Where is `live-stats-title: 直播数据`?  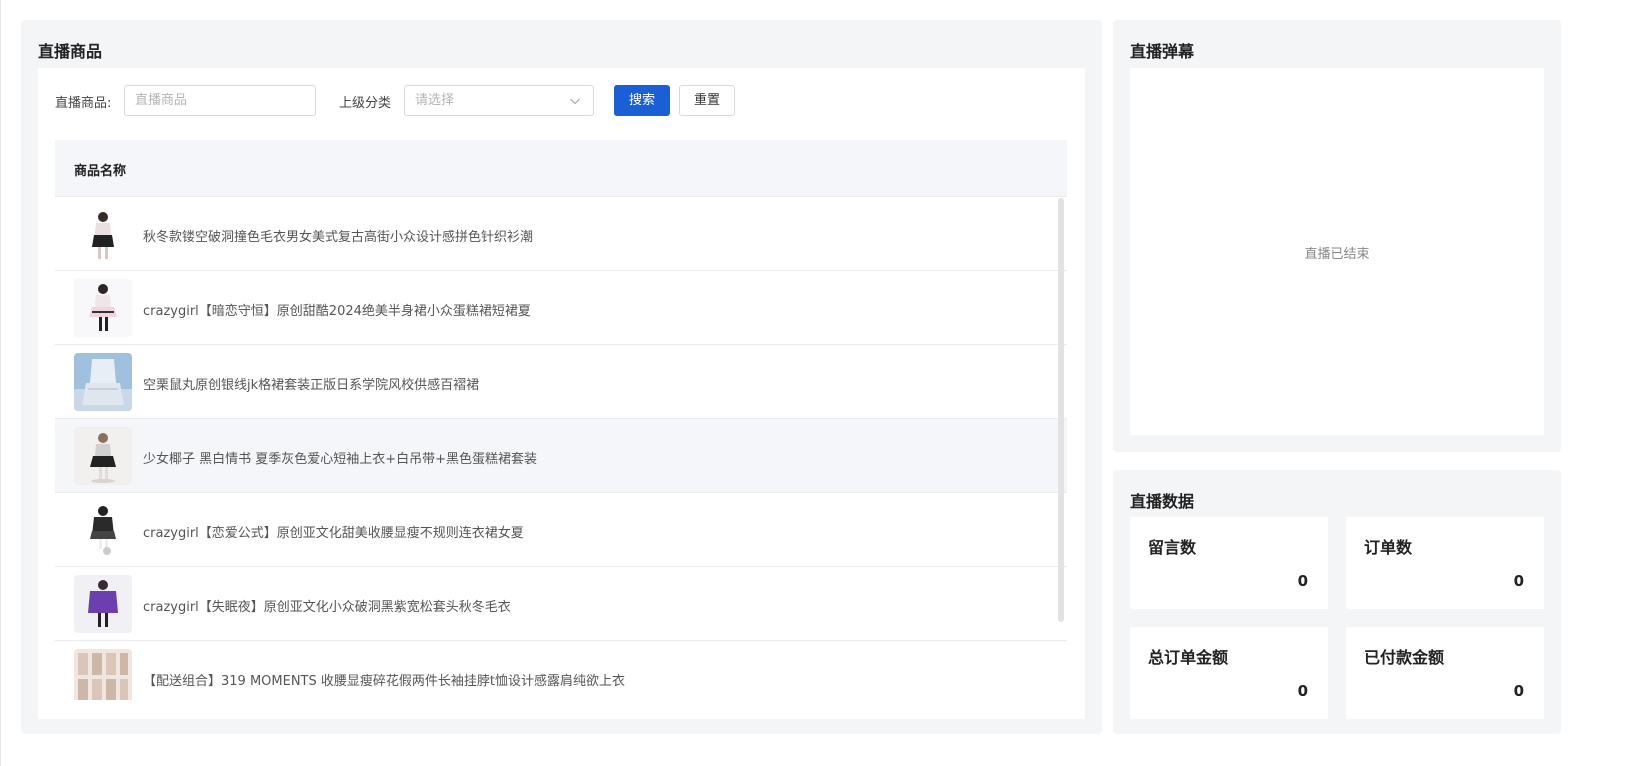 live-stats-title: 直播数据 is located at coordinates (1162, 501).